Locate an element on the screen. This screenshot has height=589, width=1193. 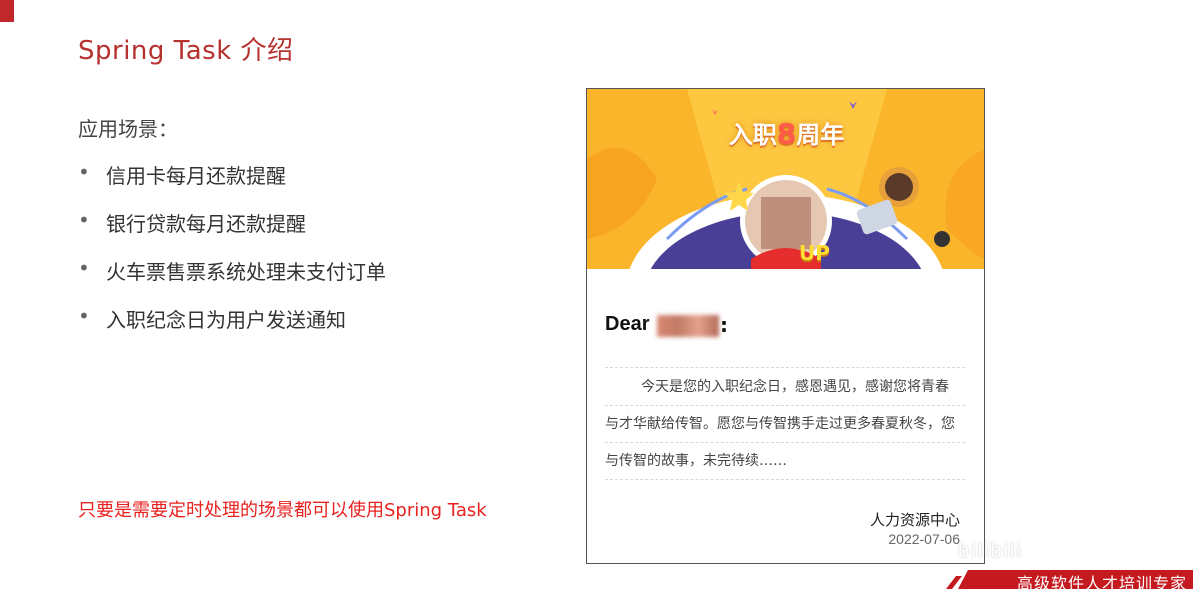
heading-number: 8 is located at coordinates (786, 133).